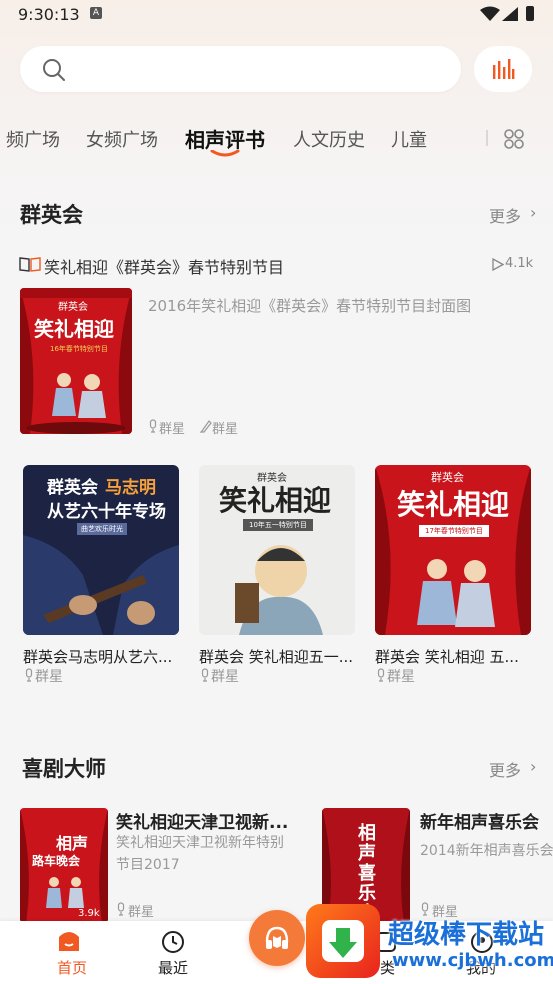 The image size is (553, 984). What do you see at coordinates (505, 769) in the screenshot?
I see `section2-more-link: 更多` at bounding box center [505, 769].